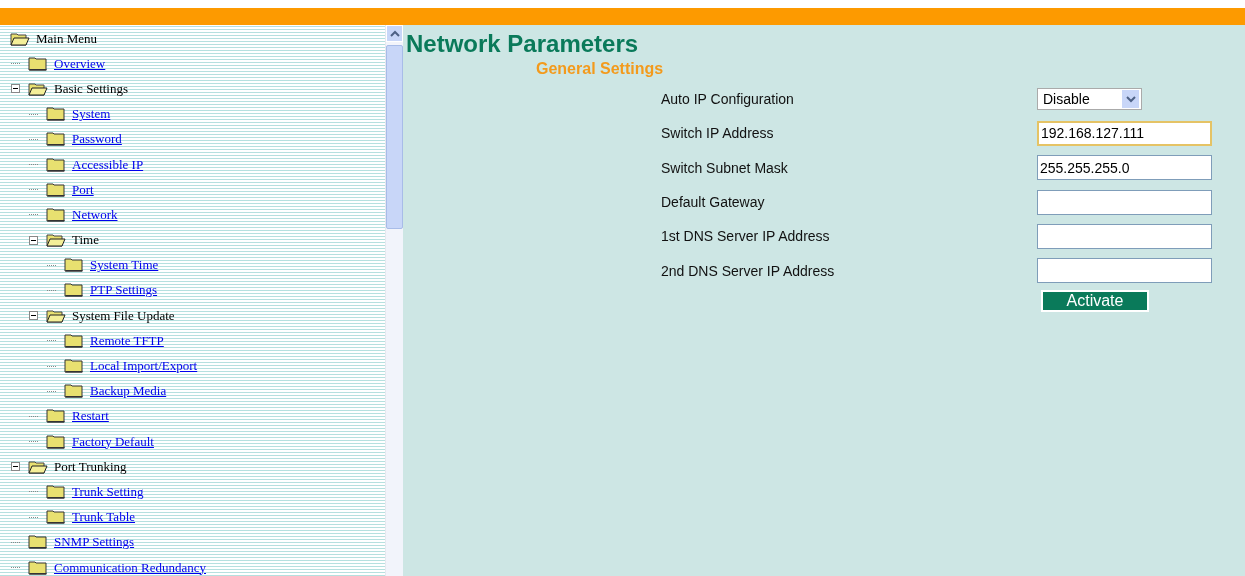  Describe the element at coordinates (123, 315) in the screenshot. I see `menu-group-label: System File Update` at that location.